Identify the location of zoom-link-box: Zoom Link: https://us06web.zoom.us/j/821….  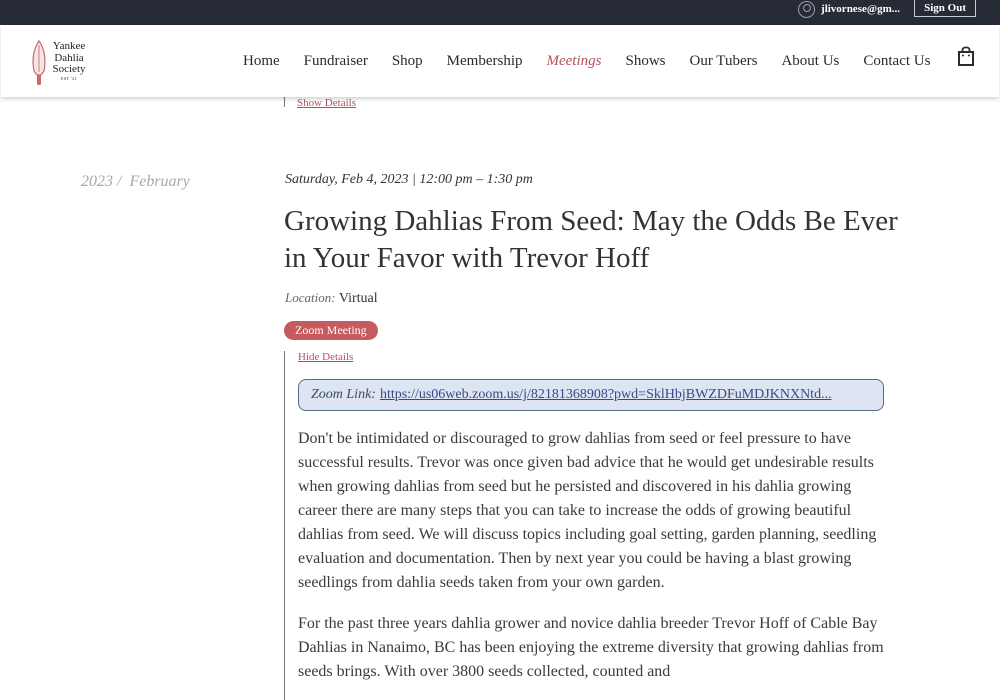
(591, 395).